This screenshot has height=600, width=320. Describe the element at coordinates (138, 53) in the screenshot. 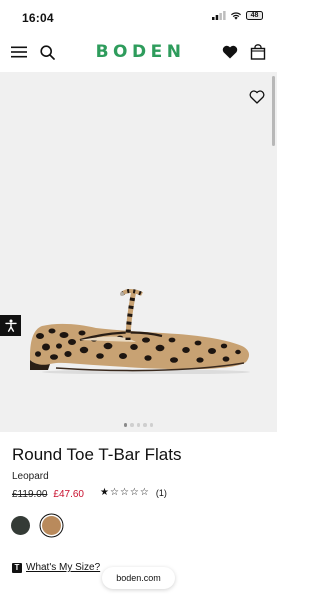

I see `site-header: BODEN` at that location.